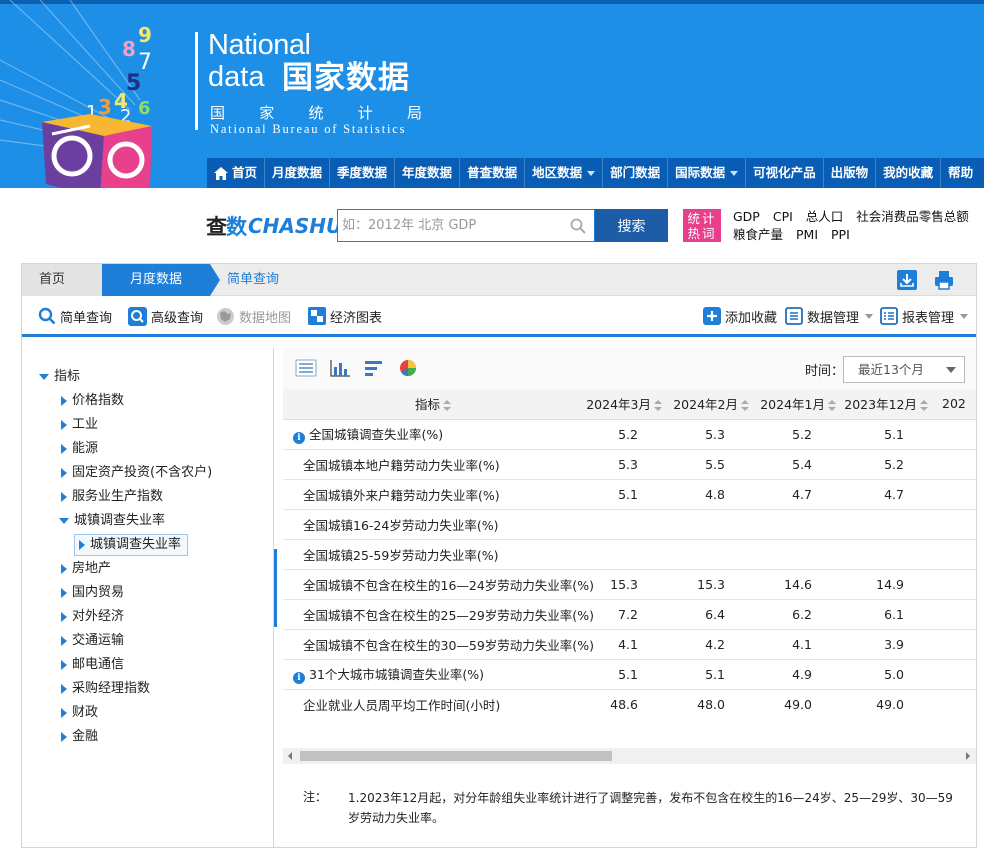  I want to click on pie-chart-view-icon, so click(408, 368).